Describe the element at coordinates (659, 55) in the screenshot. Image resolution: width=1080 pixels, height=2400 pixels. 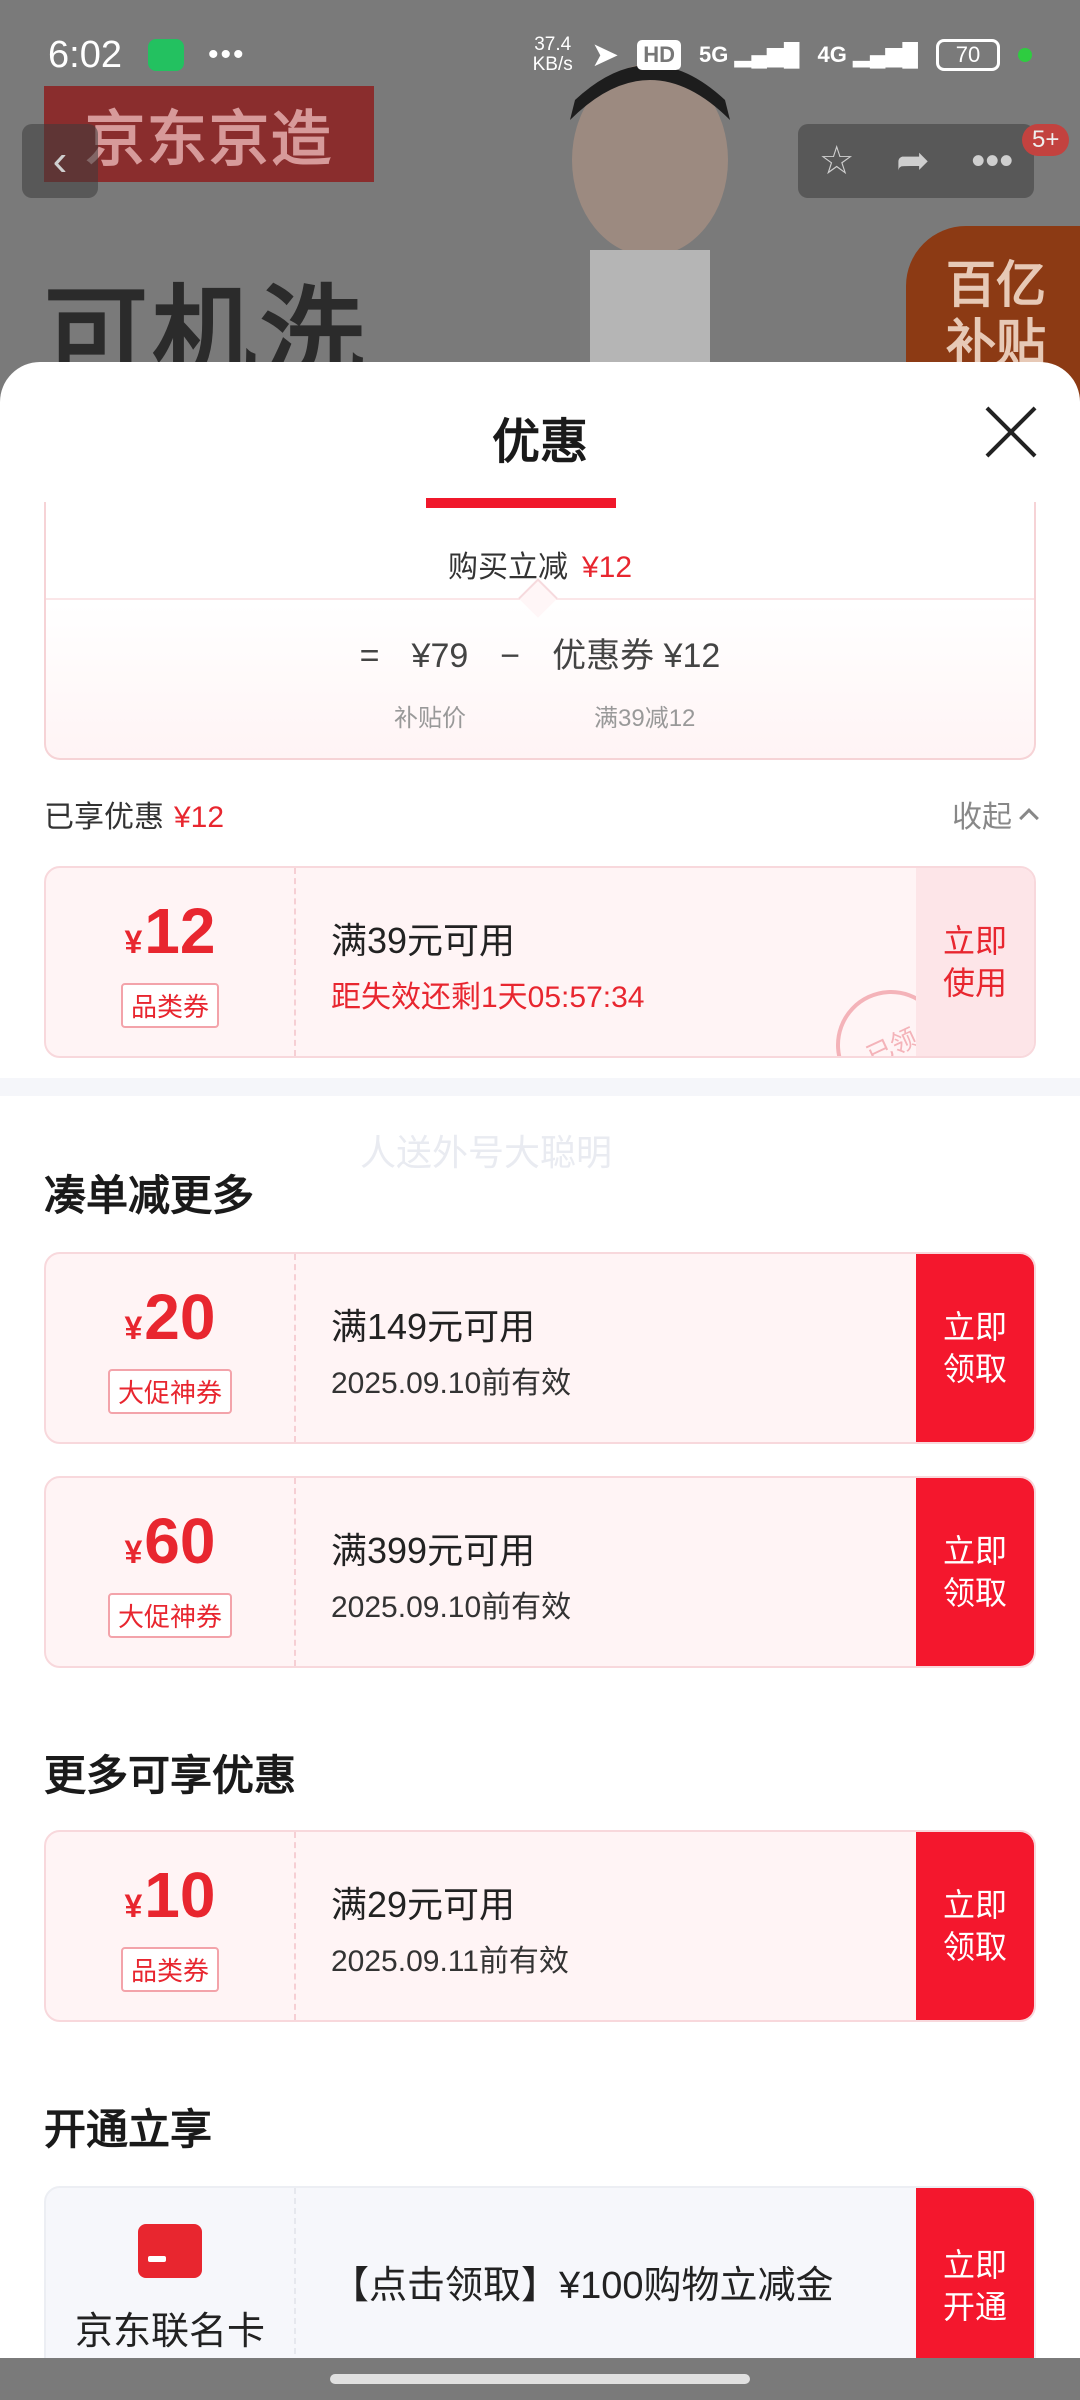
I see `hd-icon: HD` at that location.